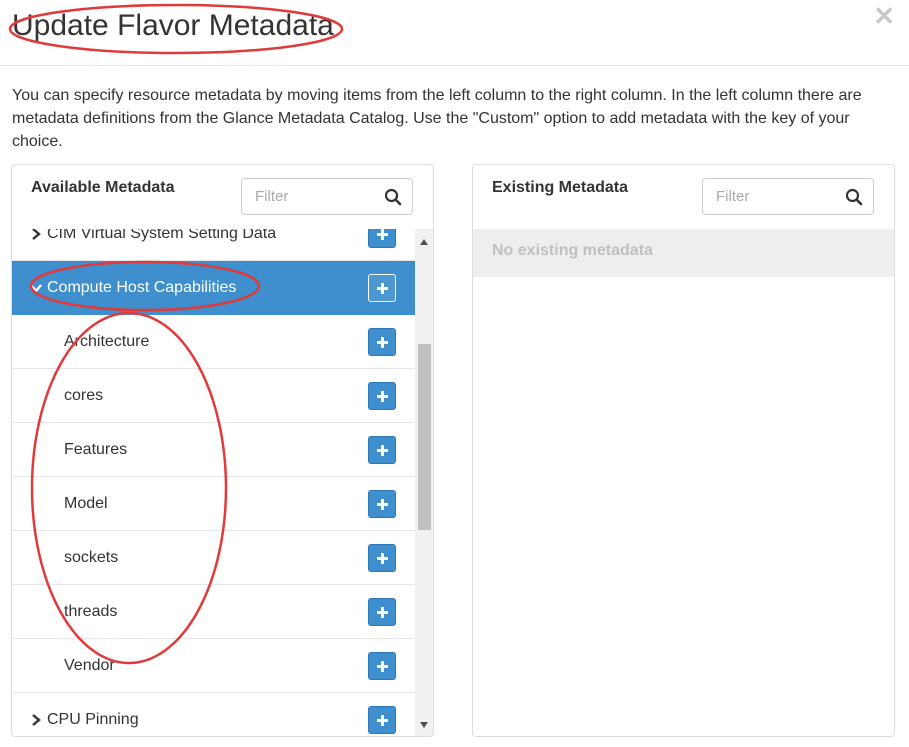 Image resolution: width=909 pixels, height=747 pixels. I want to click on list-item-architecture: Architecture, so click(213, 342).